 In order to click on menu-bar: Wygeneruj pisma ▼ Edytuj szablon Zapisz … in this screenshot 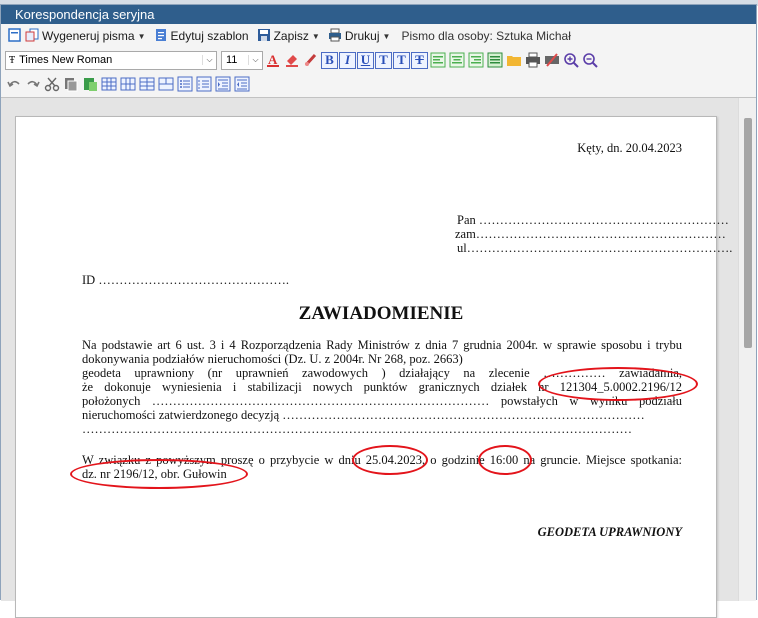, I will do `click(378, 36)`.